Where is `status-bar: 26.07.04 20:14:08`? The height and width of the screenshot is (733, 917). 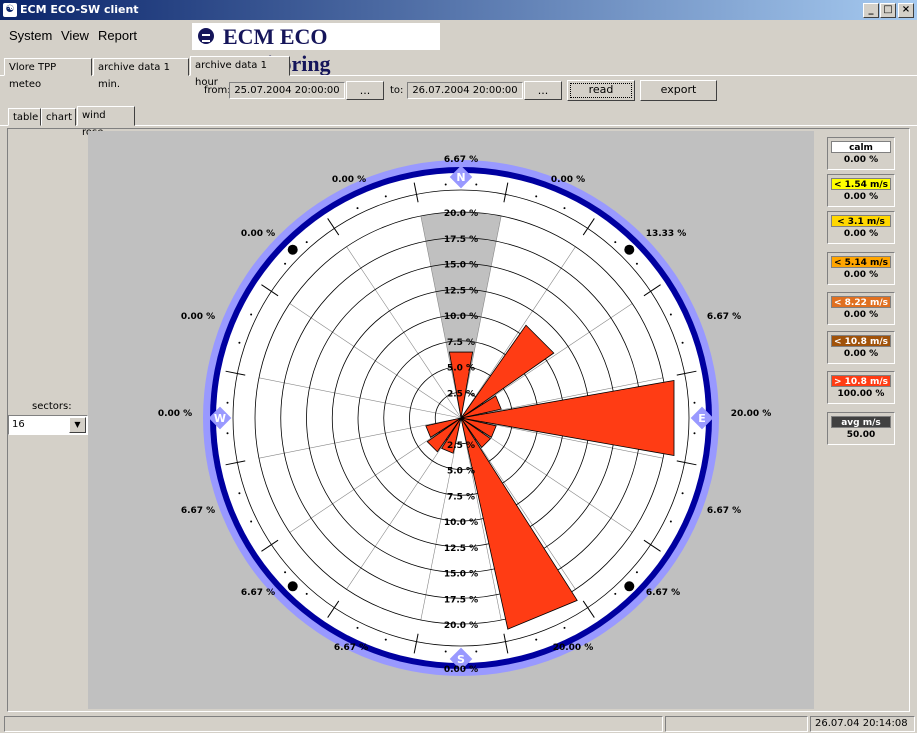 status-bar: 26.07.04 20:14:08 is located at coordinates (458, 723).